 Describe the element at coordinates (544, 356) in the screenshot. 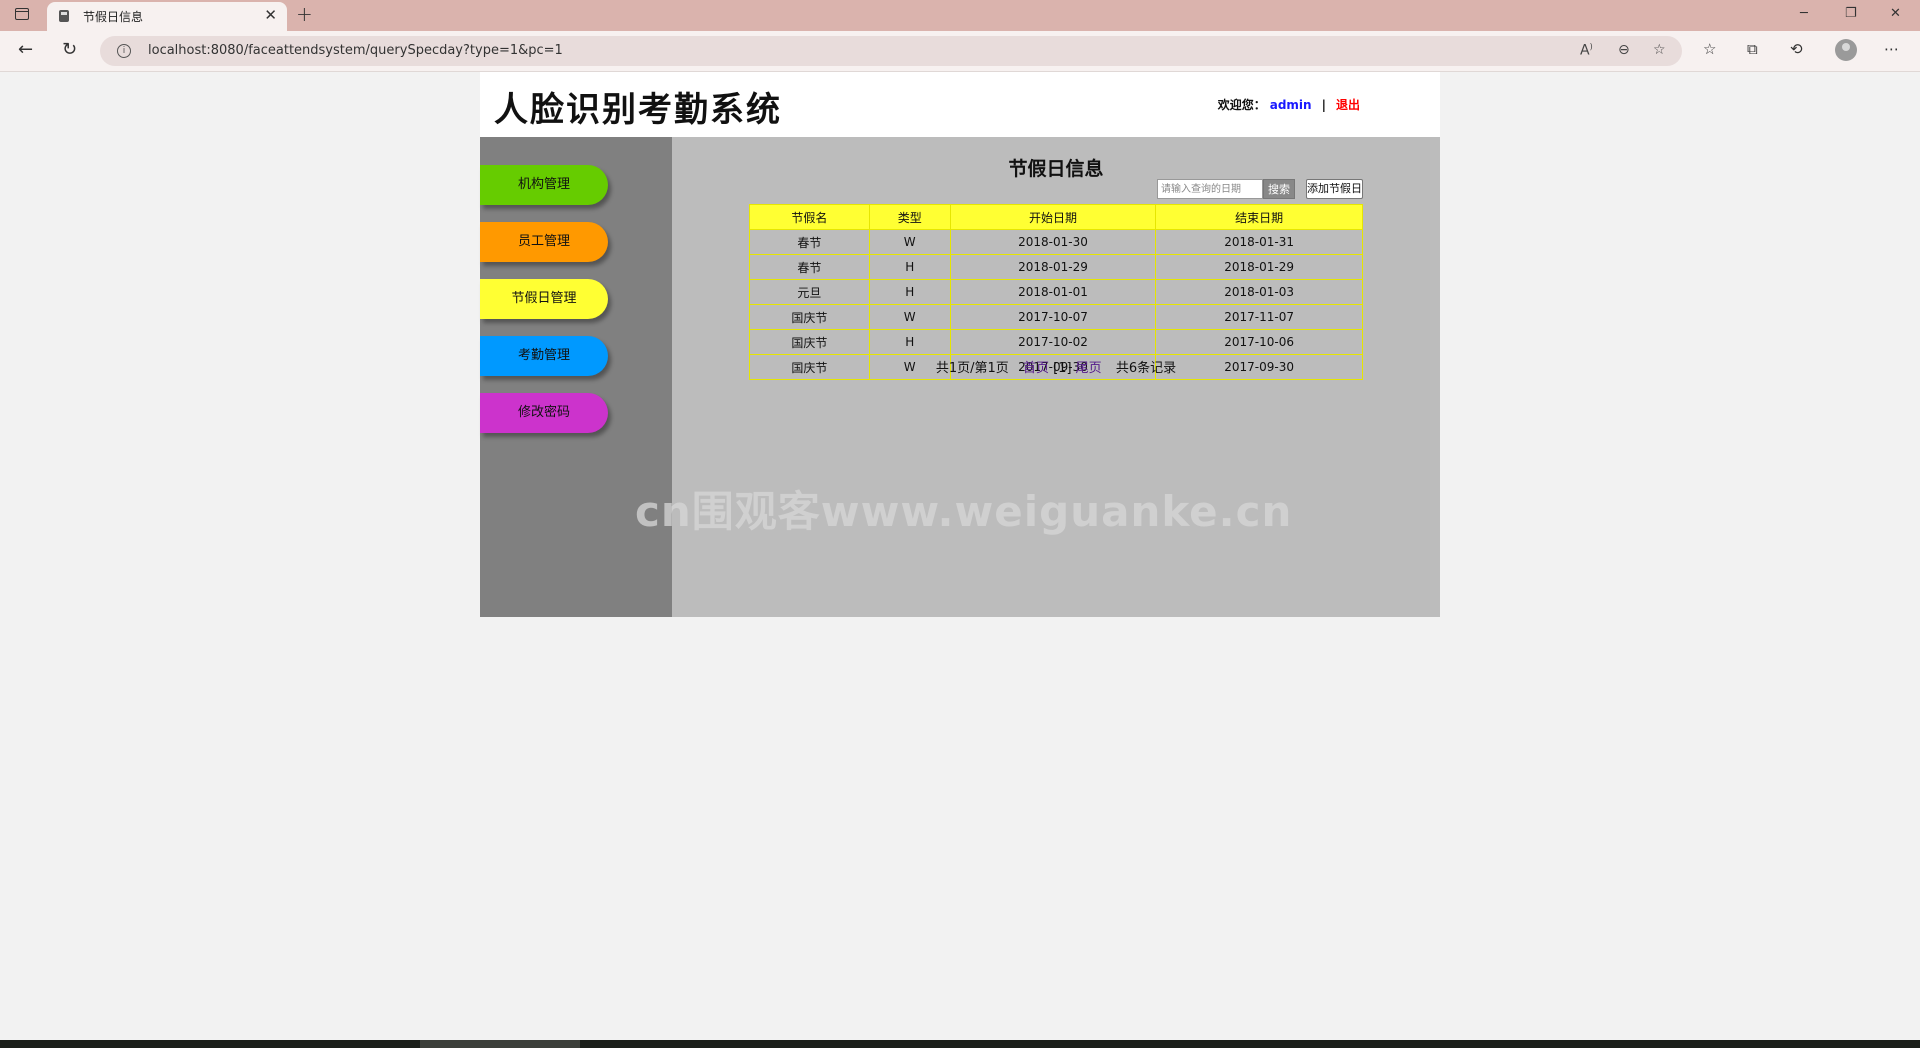

I see `menu-attendance-management: 考勤管理` at that location.